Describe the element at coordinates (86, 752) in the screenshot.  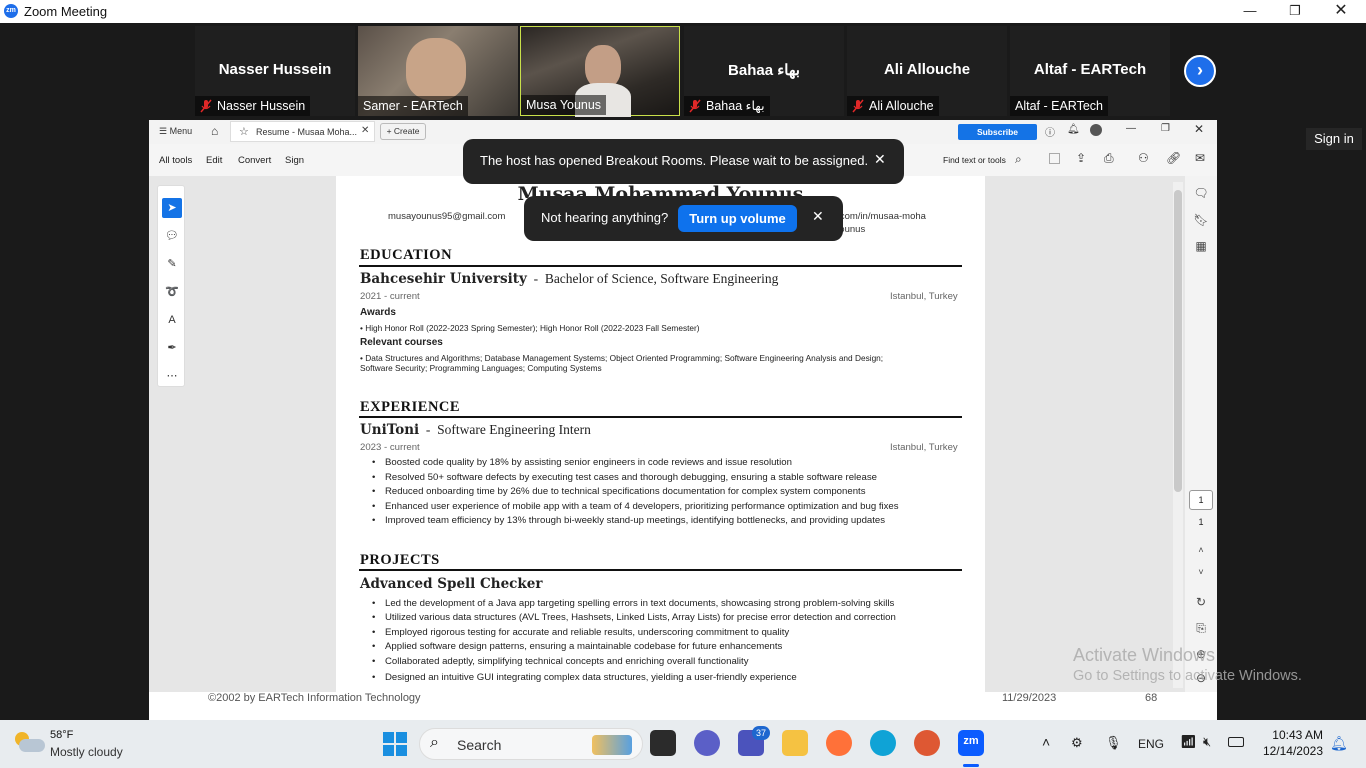
I see `weather-desc: Mostly cloudy` at that location.